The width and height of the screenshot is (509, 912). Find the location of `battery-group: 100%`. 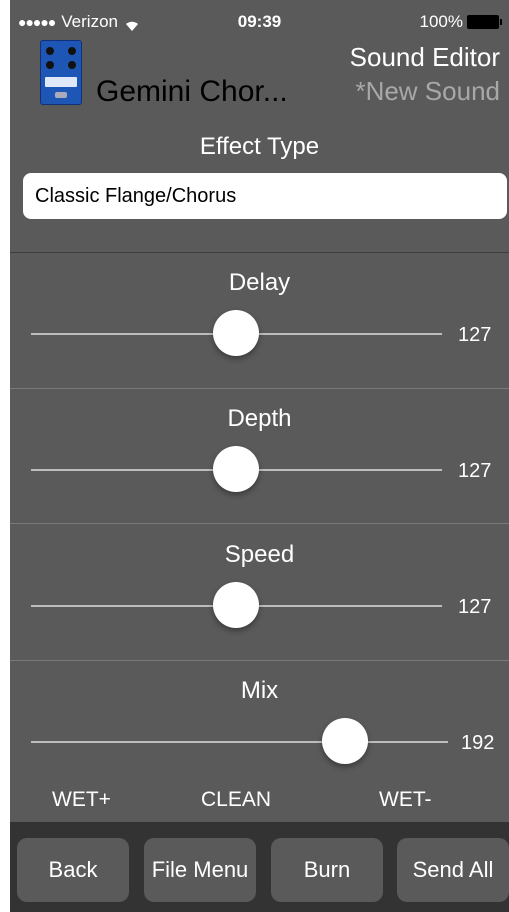

battery-group: 100% is located at coordinates (460, 22).